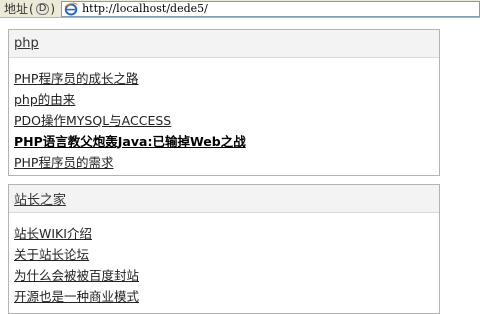 The width and height of the screenshot is (480, 314). I want to click on article-link: php的由来, so click(44, 99).